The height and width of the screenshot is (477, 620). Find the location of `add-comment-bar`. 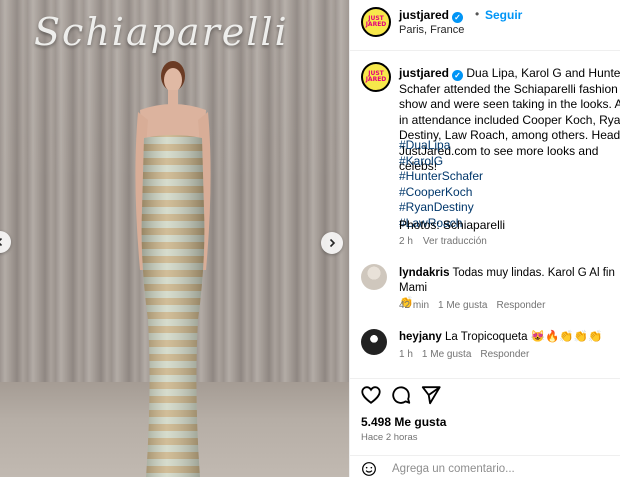

add-comment-bar is located at coordinates (485, 466).